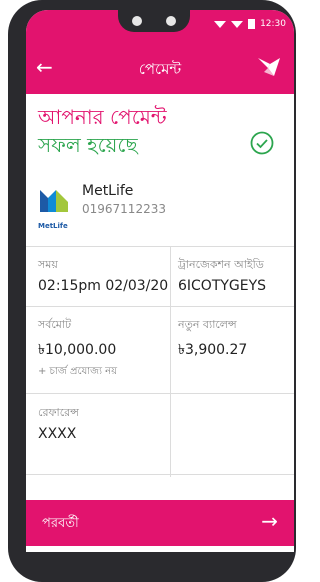 Image resolution: width=320 pixels, height=582 pixels. I want to click on wifi-icon, so click(220, 24).